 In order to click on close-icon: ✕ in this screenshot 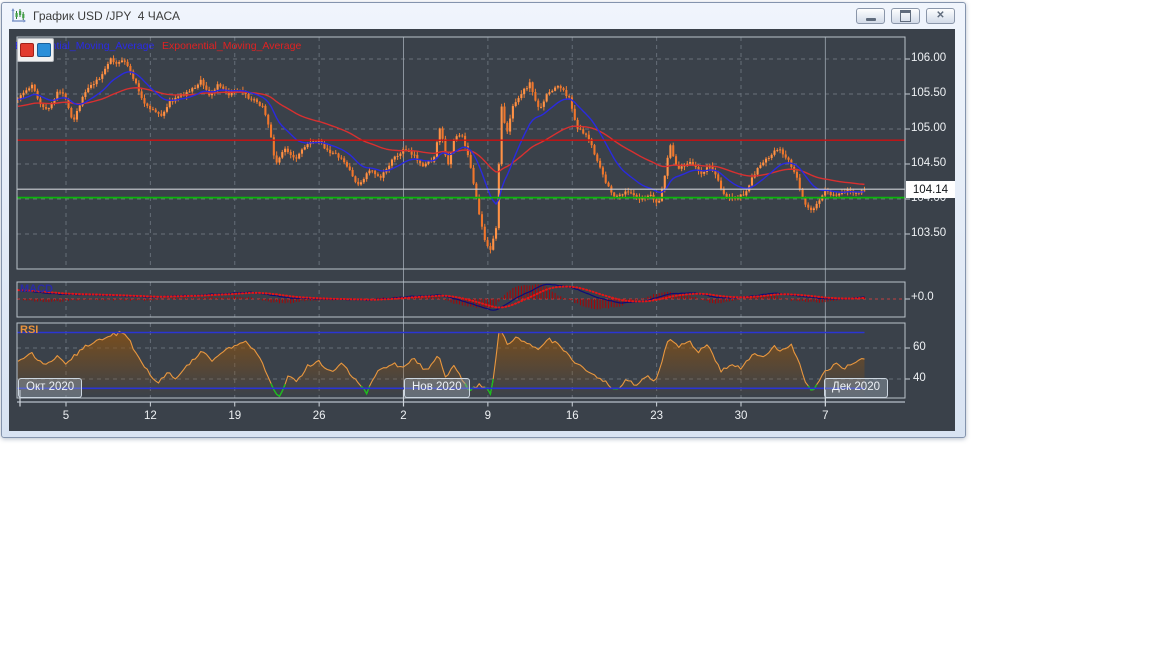, I will do `click(940, 15)`.